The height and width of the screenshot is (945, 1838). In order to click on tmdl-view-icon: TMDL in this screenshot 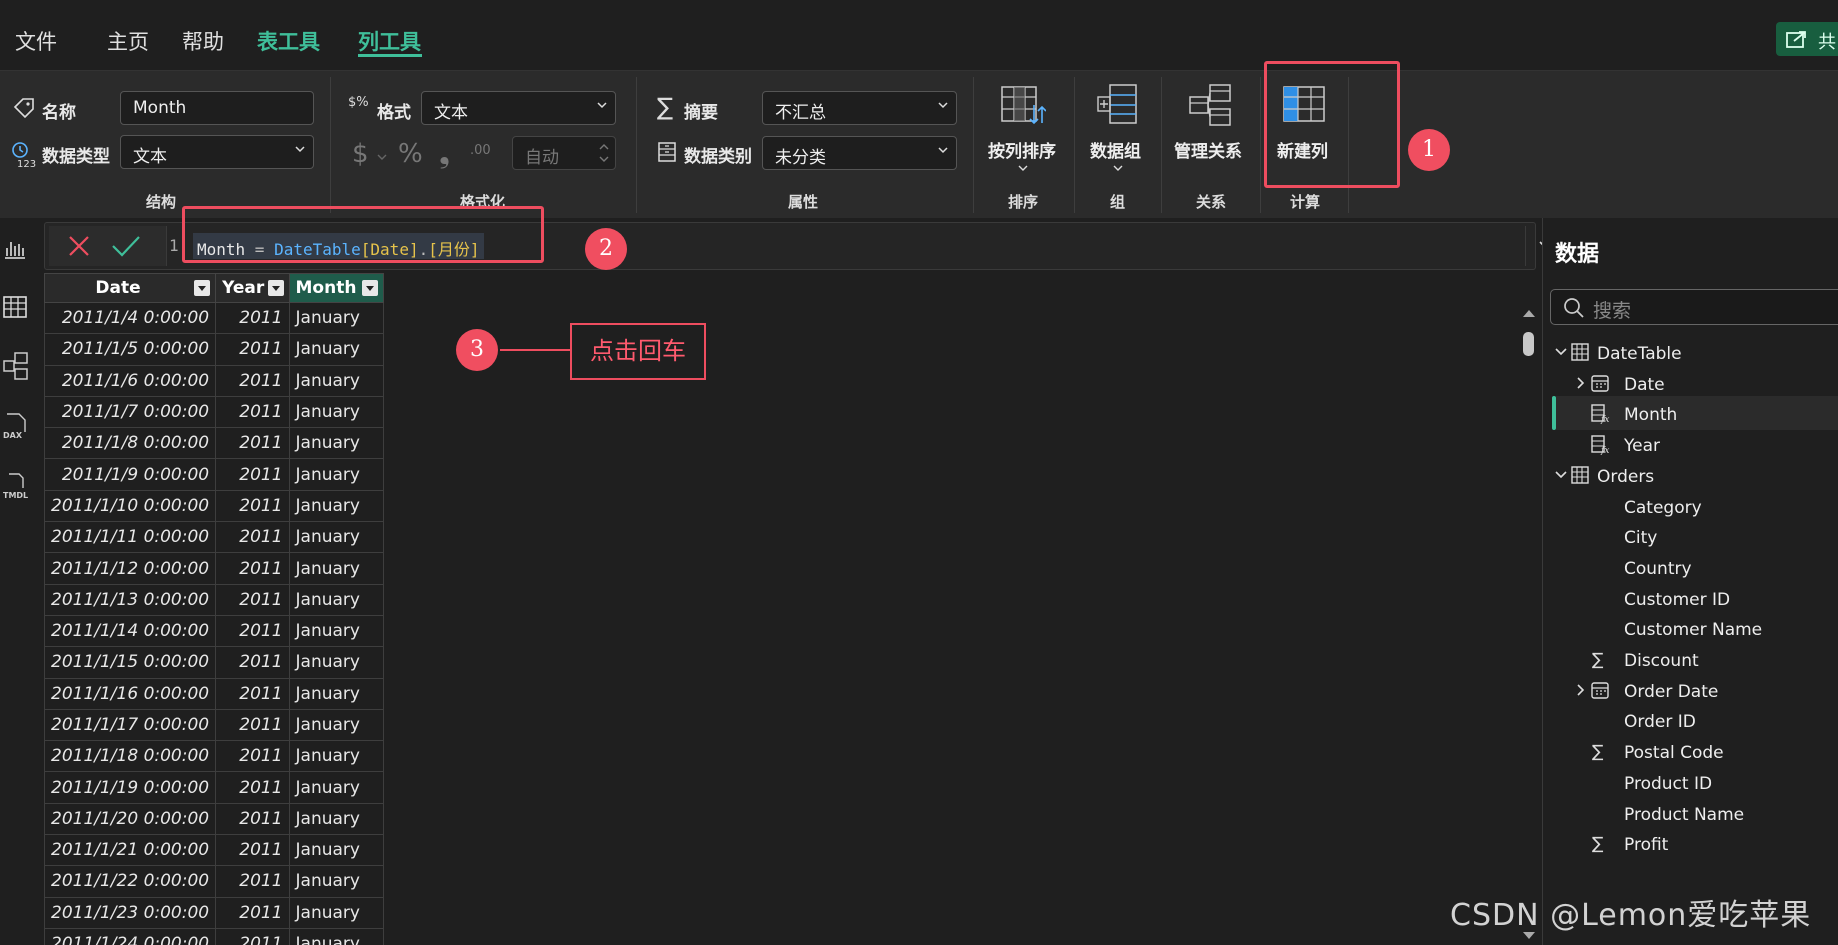, I will do `click(17, 487)`.